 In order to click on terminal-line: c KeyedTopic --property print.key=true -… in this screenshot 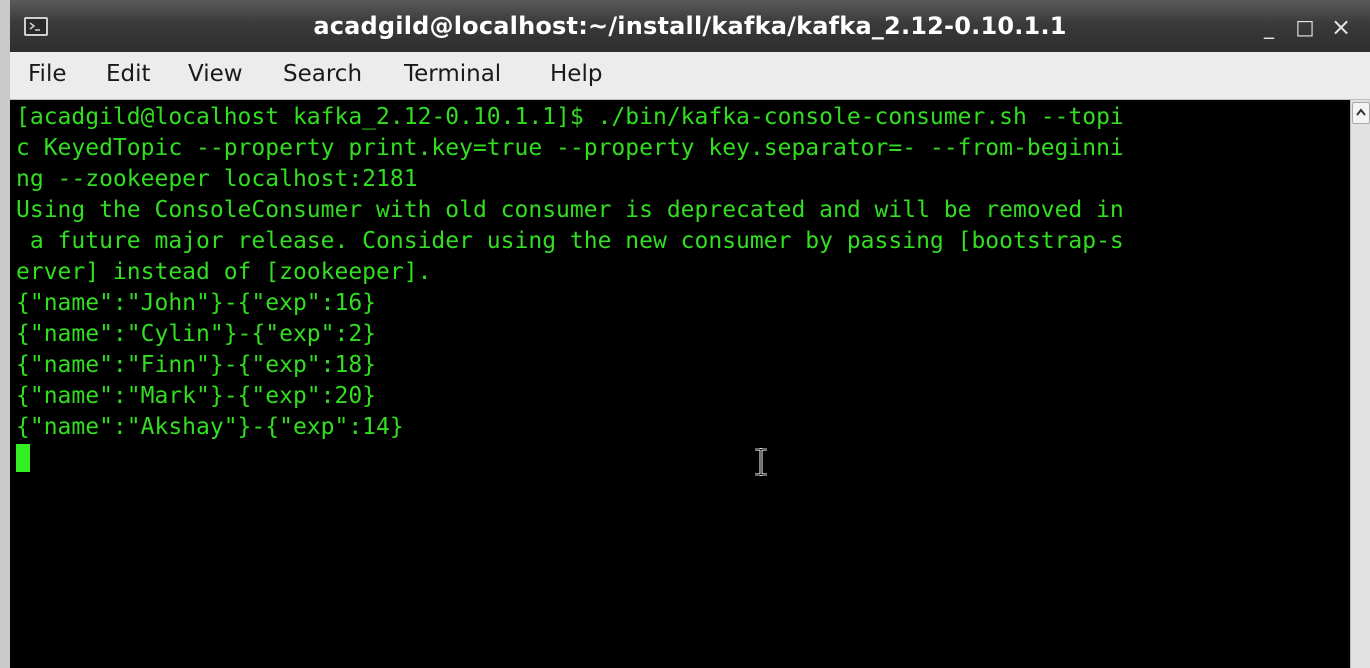, I will do `click(570, 148)`.